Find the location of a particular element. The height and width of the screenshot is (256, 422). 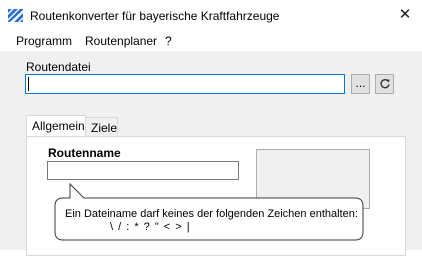

tab-allgemein: Allgemein is located at coordinates (56, 125).